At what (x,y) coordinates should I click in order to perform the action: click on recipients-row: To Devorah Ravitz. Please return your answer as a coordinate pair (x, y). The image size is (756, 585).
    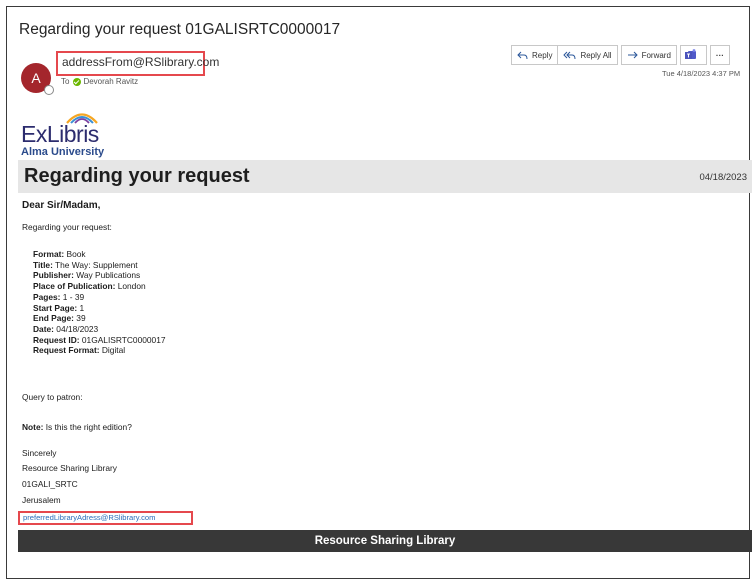
    Looking at the image, I should click on (99, 81).